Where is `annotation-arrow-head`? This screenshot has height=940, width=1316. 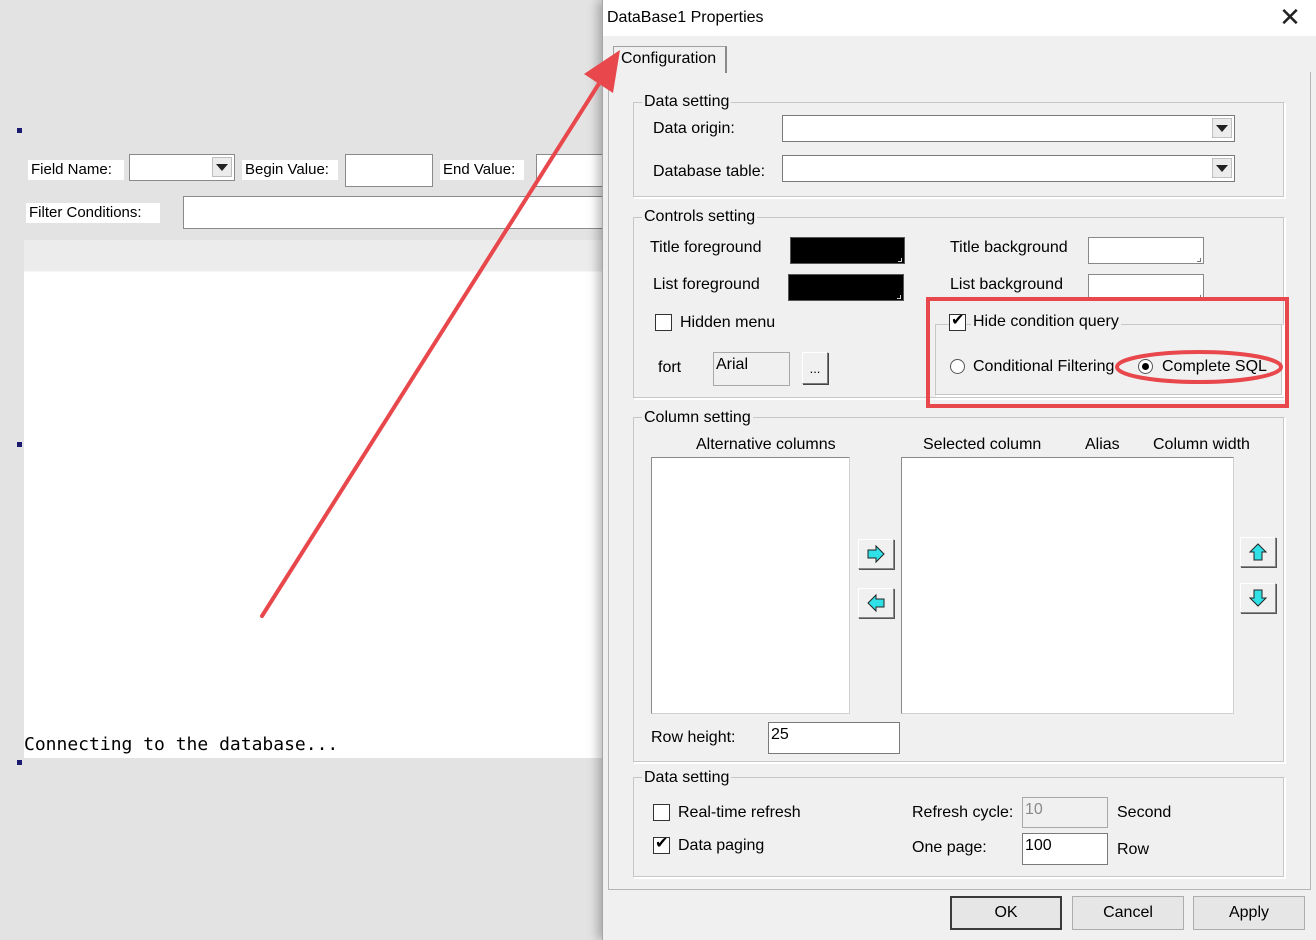 annotation-arrow-head is located at coordinates (602, 71).